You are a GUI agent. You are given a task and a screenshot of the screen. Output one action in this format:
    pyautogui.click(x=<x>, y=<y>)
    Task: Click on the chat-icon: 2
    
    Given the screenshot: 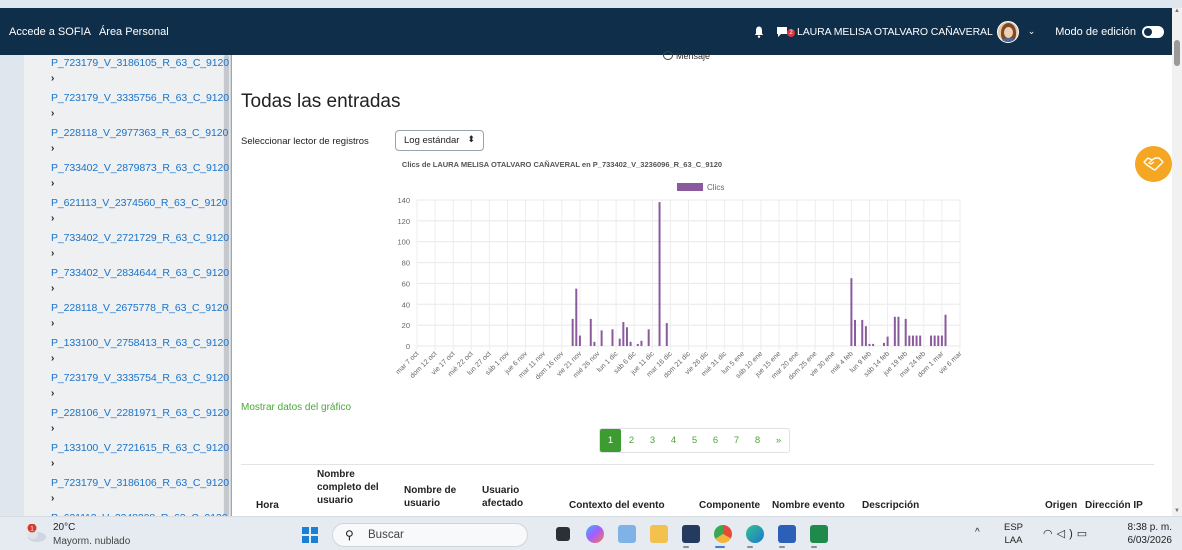 What is the action you would take?
    pyautogui.click(x=786, y=32)
    